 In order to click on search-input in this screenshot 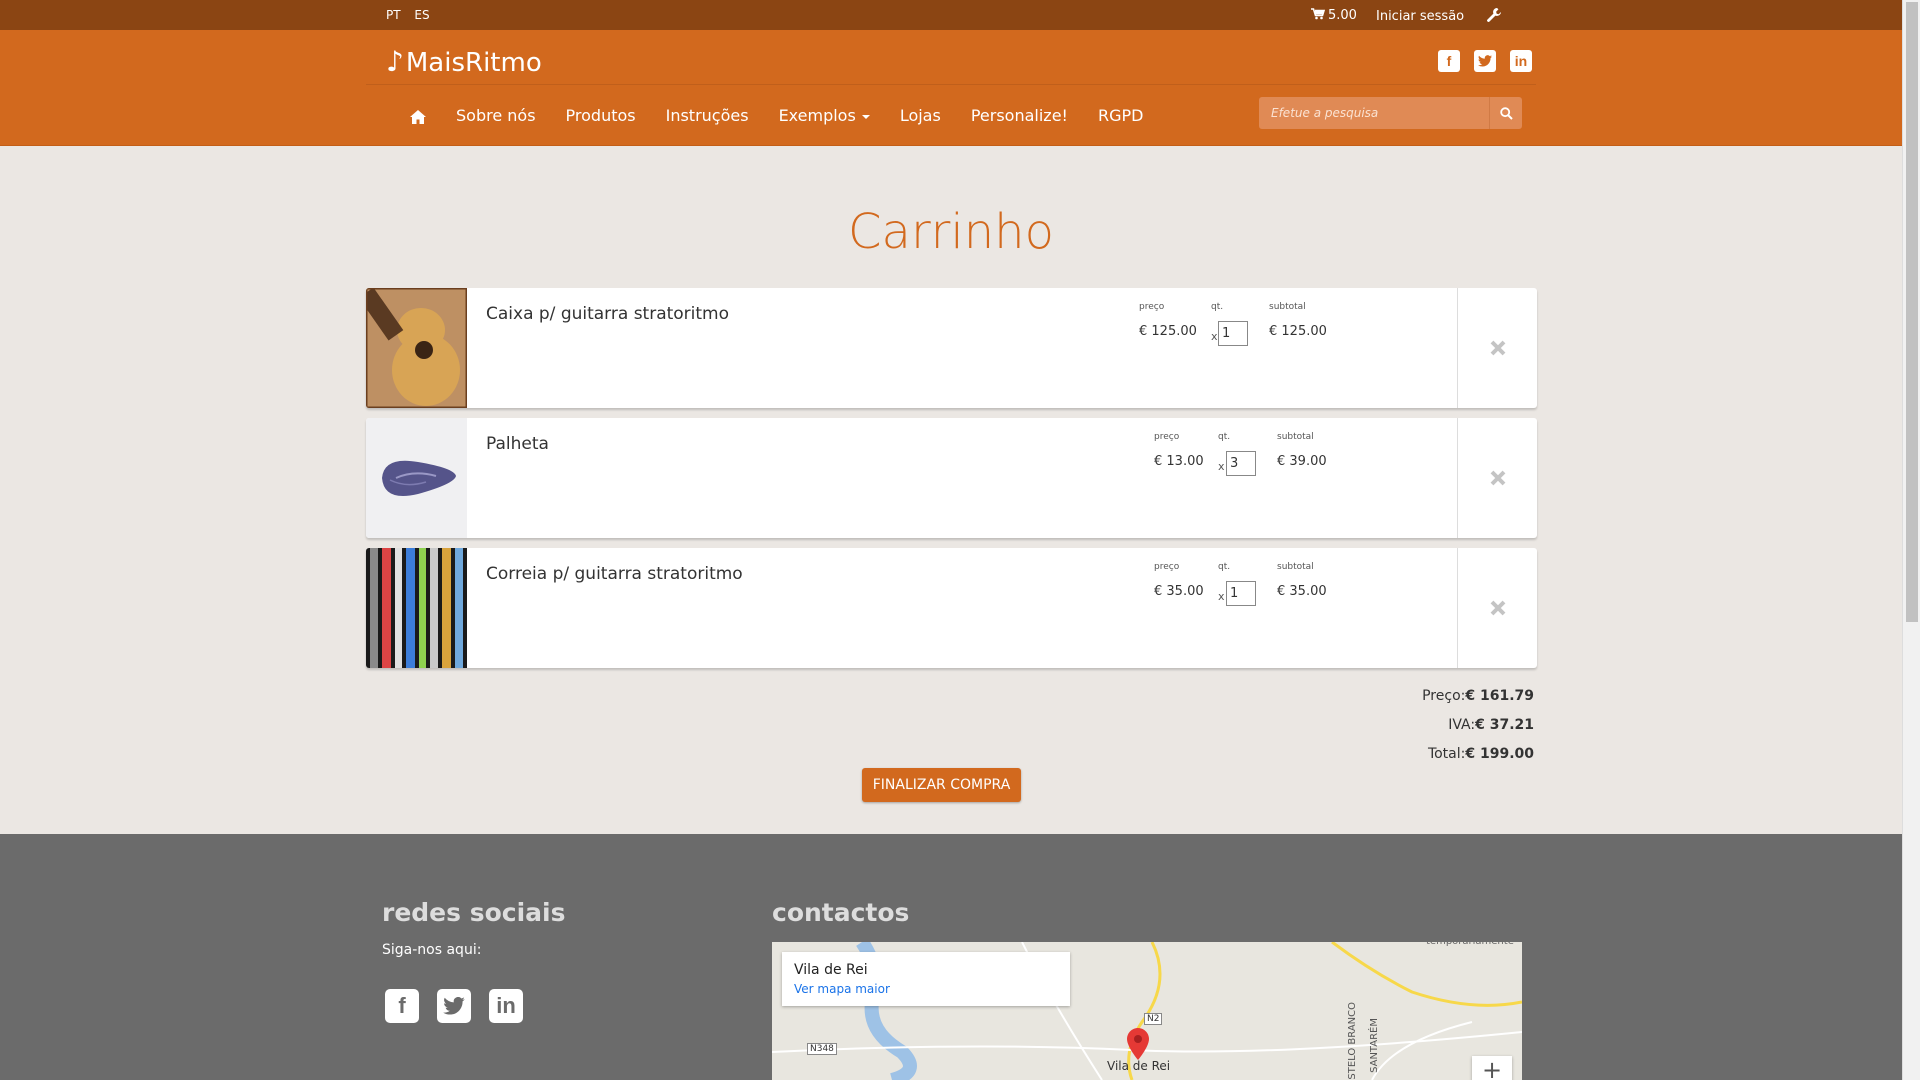, I will do `click(1374, 113)`.